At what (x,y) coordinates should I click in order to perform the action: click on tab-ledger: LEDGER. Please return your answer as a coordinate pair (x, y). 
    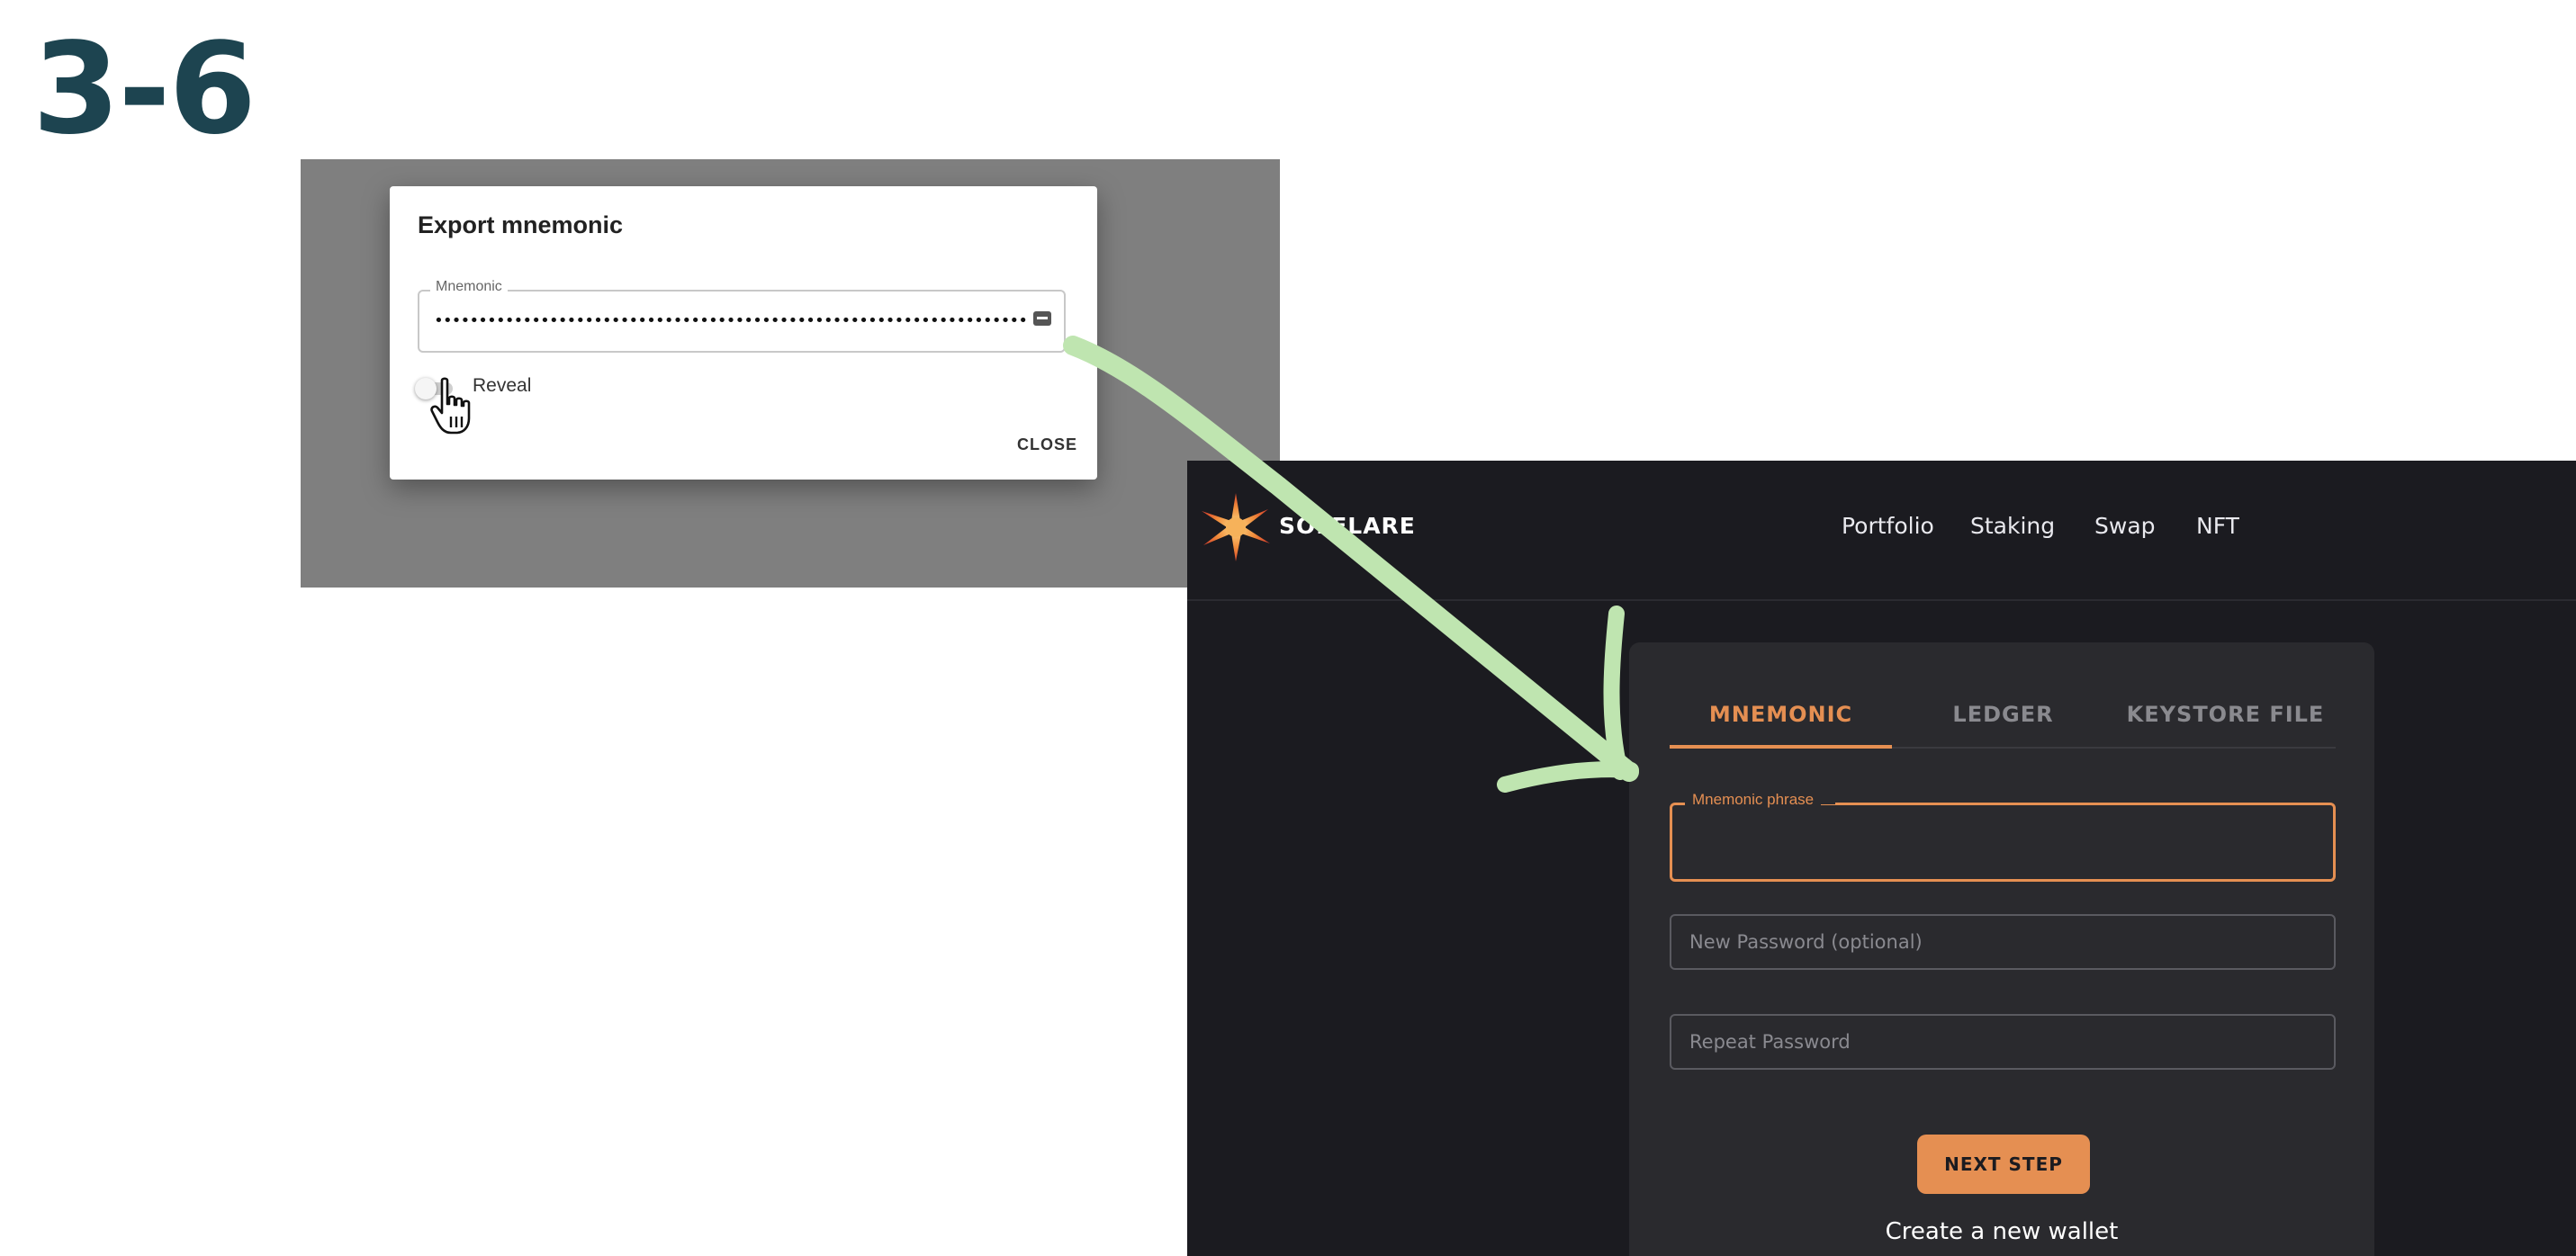
    Looking at the image, I should click on (2003, 714).